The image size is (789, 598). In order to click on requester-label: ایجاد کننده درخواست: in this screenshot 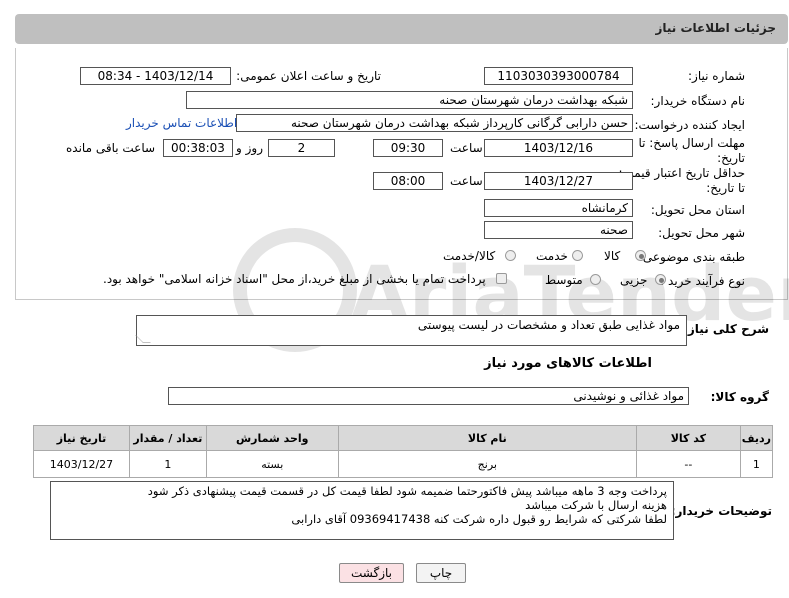, I will do `click(689, 125)`.